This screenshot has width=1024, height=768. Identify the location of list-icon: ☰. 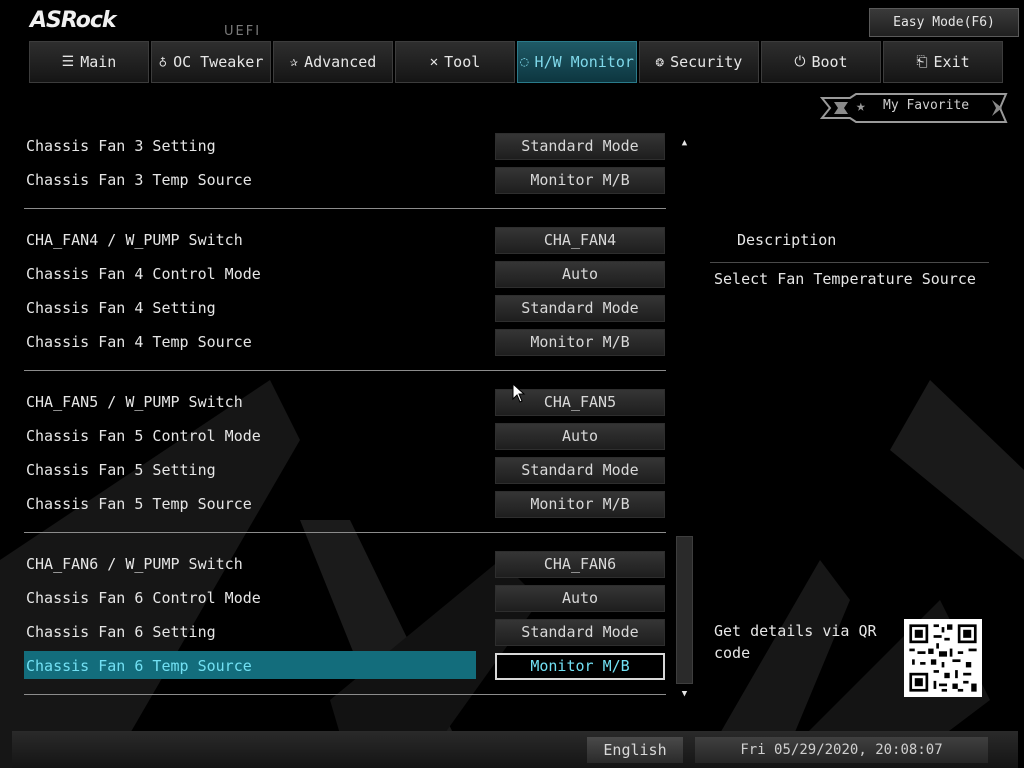
(68, 62).